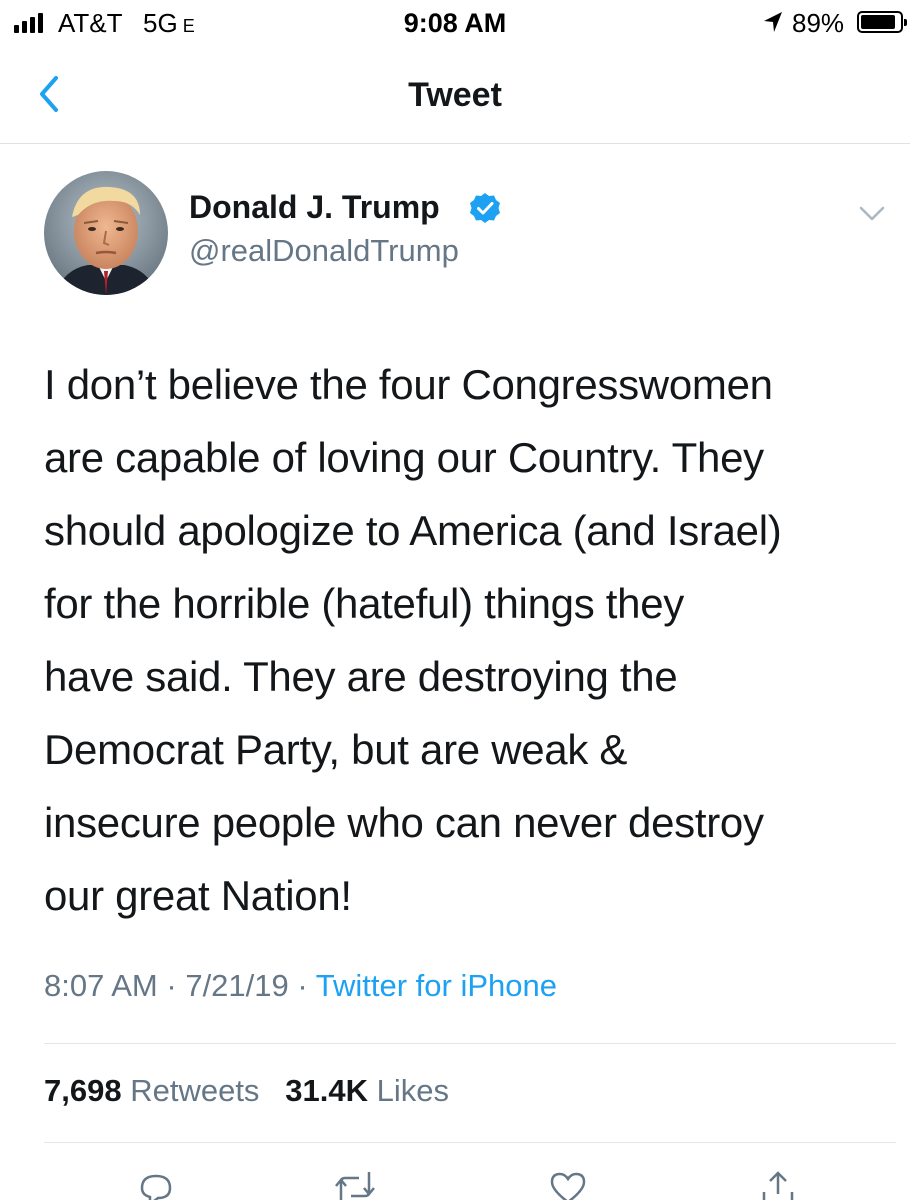 Image resolution: width=910 pixels, height=1200 pixels. What do you see at coordinates (83, 1090) in the screenshot?
I see `retweets-count: 7,698` at bounding box center [83, 1090].